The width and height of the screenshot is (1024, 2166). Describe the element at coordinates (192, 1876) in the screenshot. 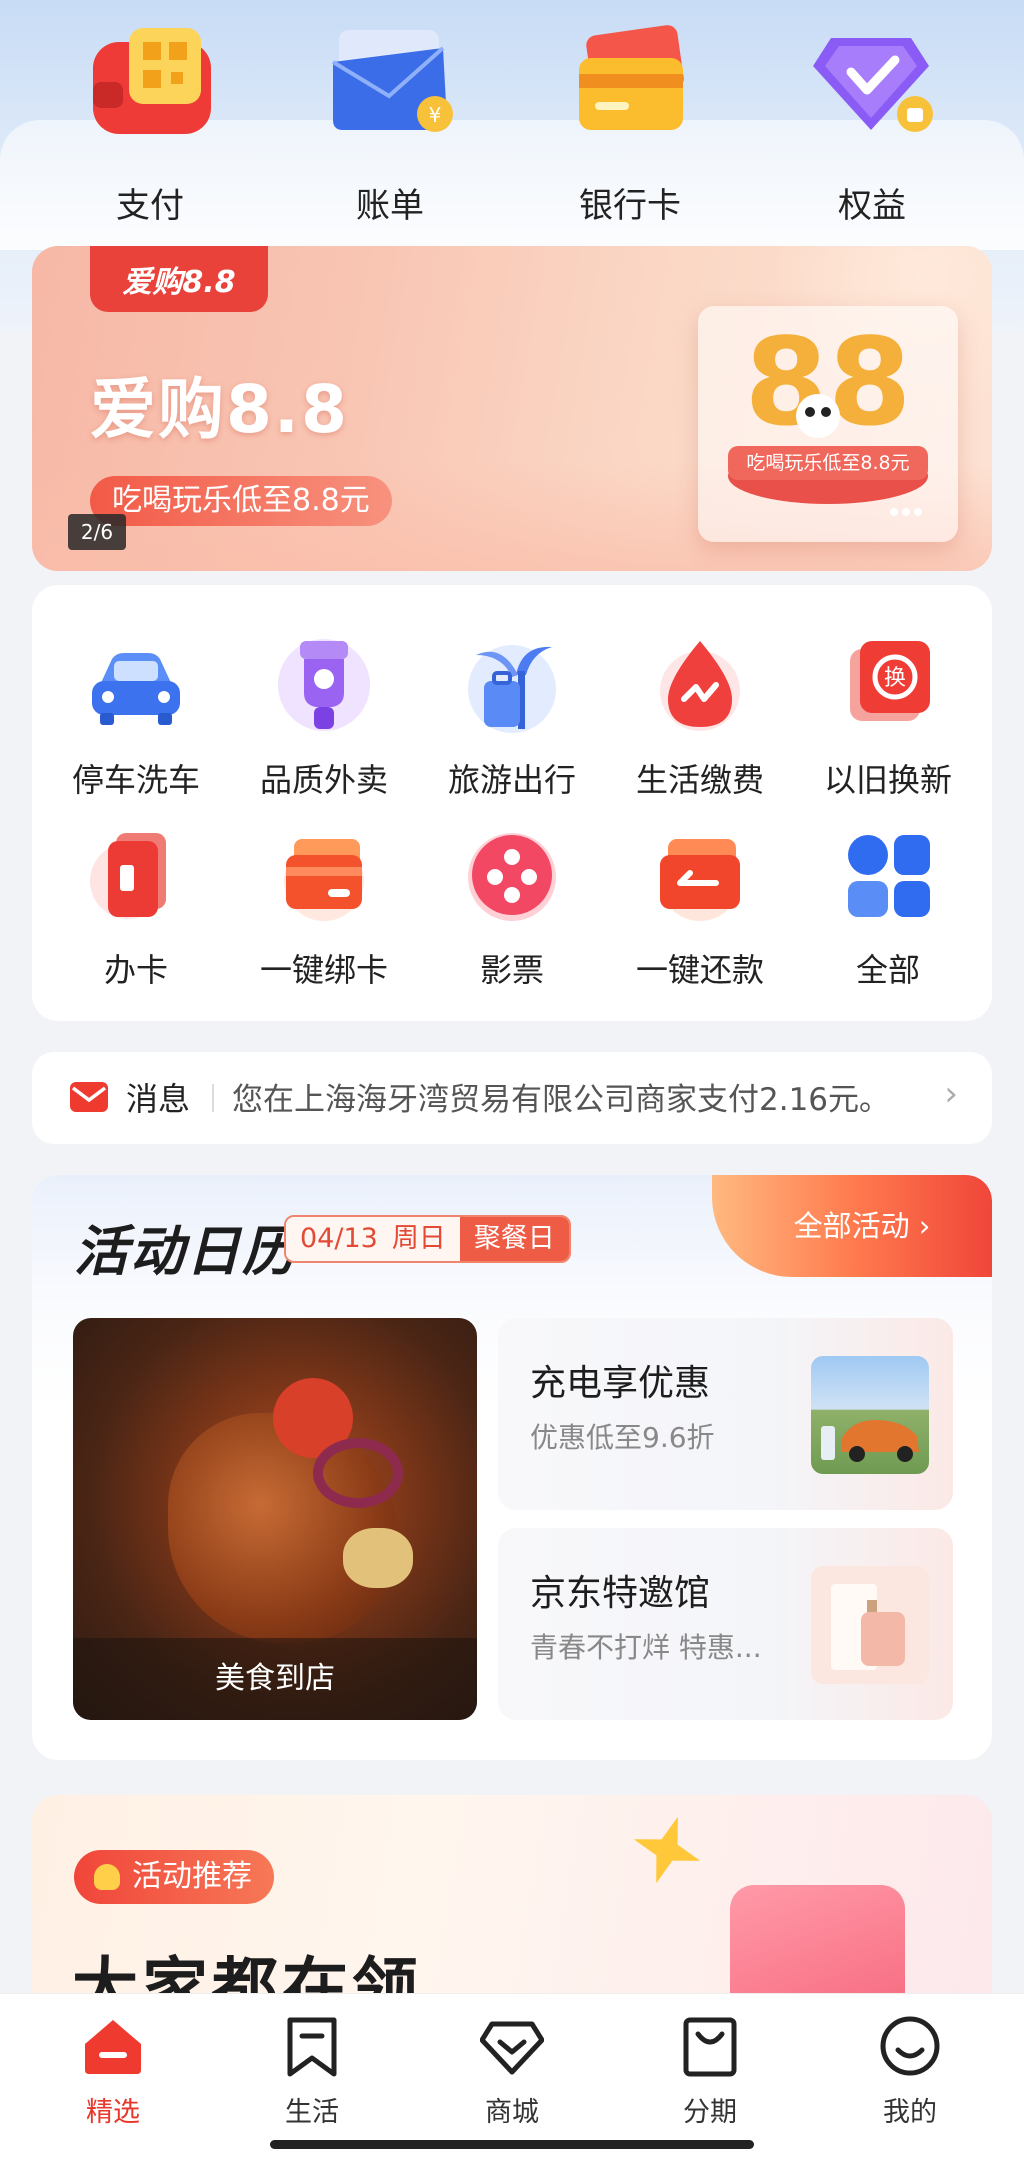

I see `recommend-tag-label: 活动推荐` at that location.